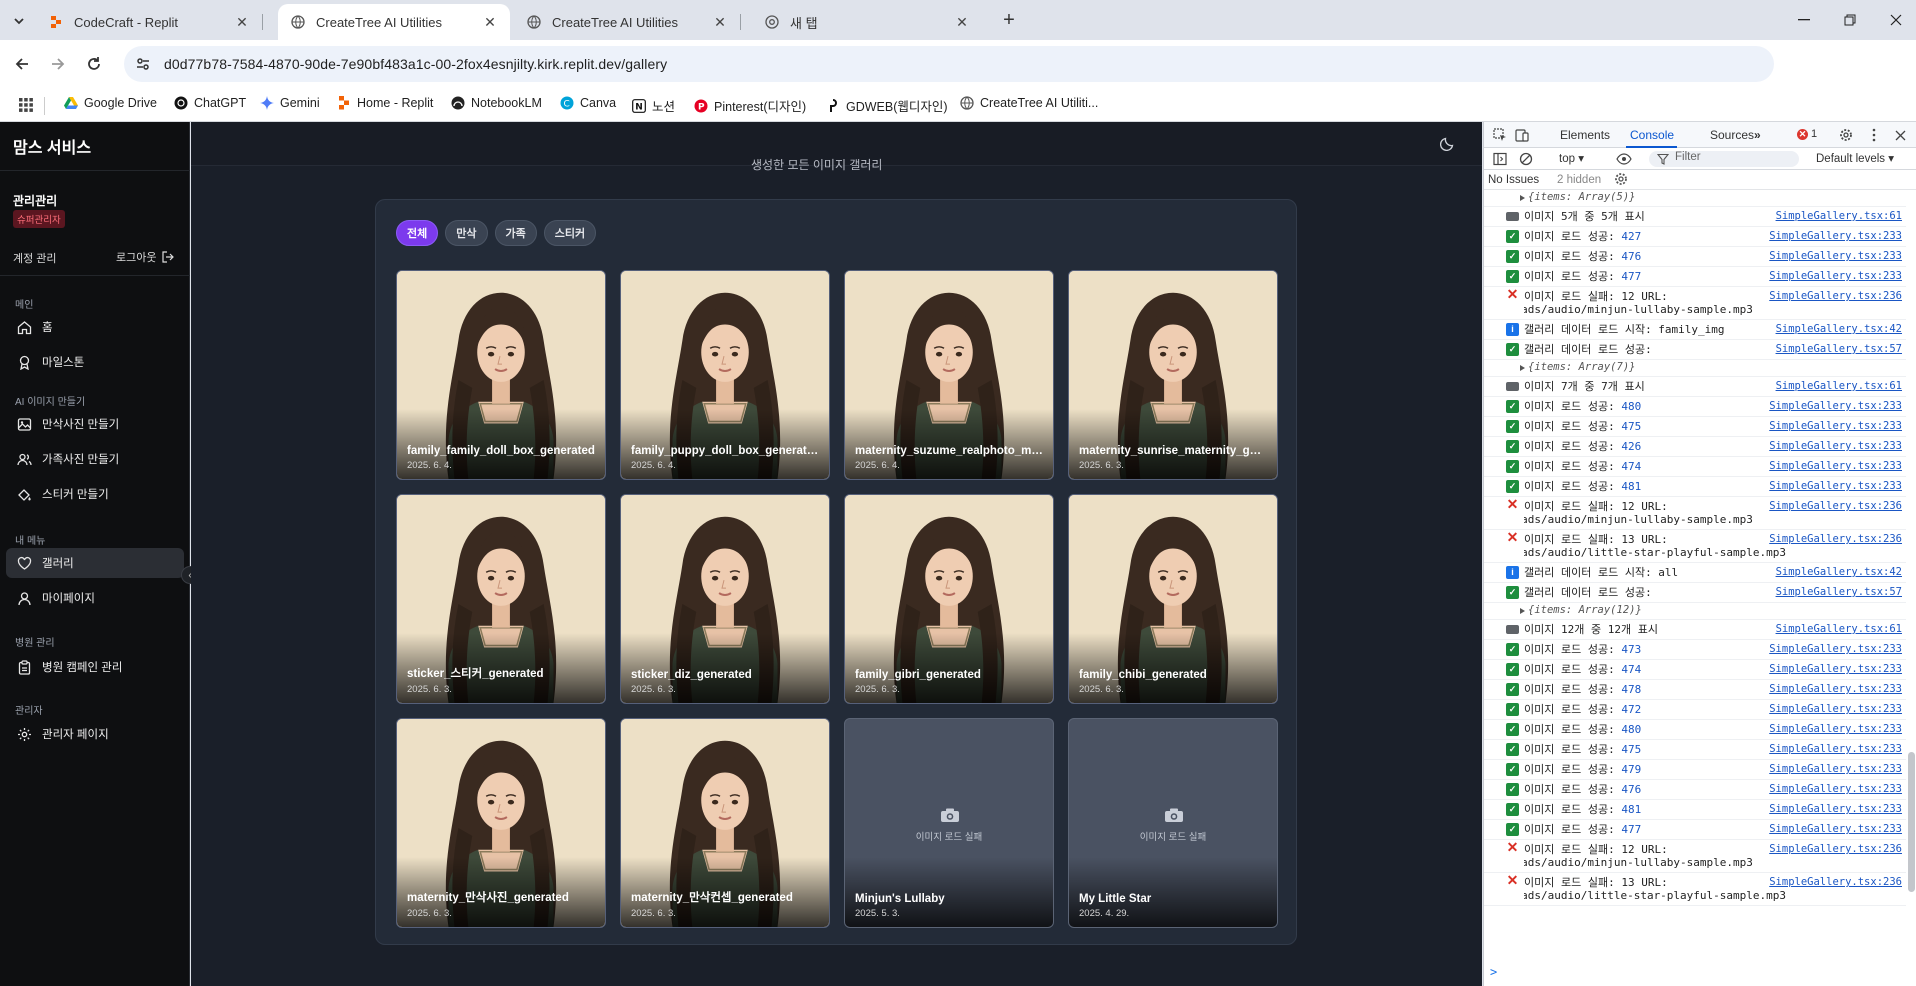 The image size is (1916, 986). I want to click on browser-tab-createtree-active: CreateTree AI Utilities ✕, so click(394, 22).